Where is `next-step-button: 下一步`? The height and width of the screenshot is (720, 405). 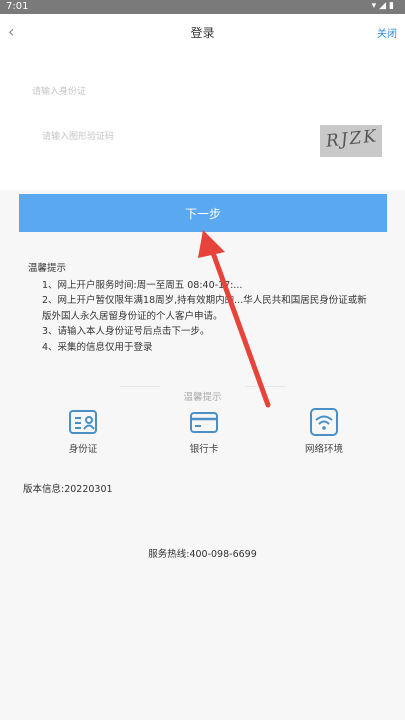
next-step-button: 下一步 is located at coordinates (203, 213).